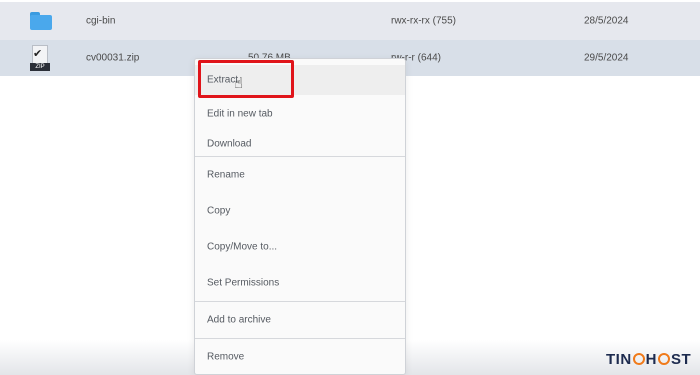 Image resolution: width=700 pixels, height=375 pixels. Describe the element at coordinates (606, 21) in the screenshot. I see `file-date: 28/5/2024` at that location.